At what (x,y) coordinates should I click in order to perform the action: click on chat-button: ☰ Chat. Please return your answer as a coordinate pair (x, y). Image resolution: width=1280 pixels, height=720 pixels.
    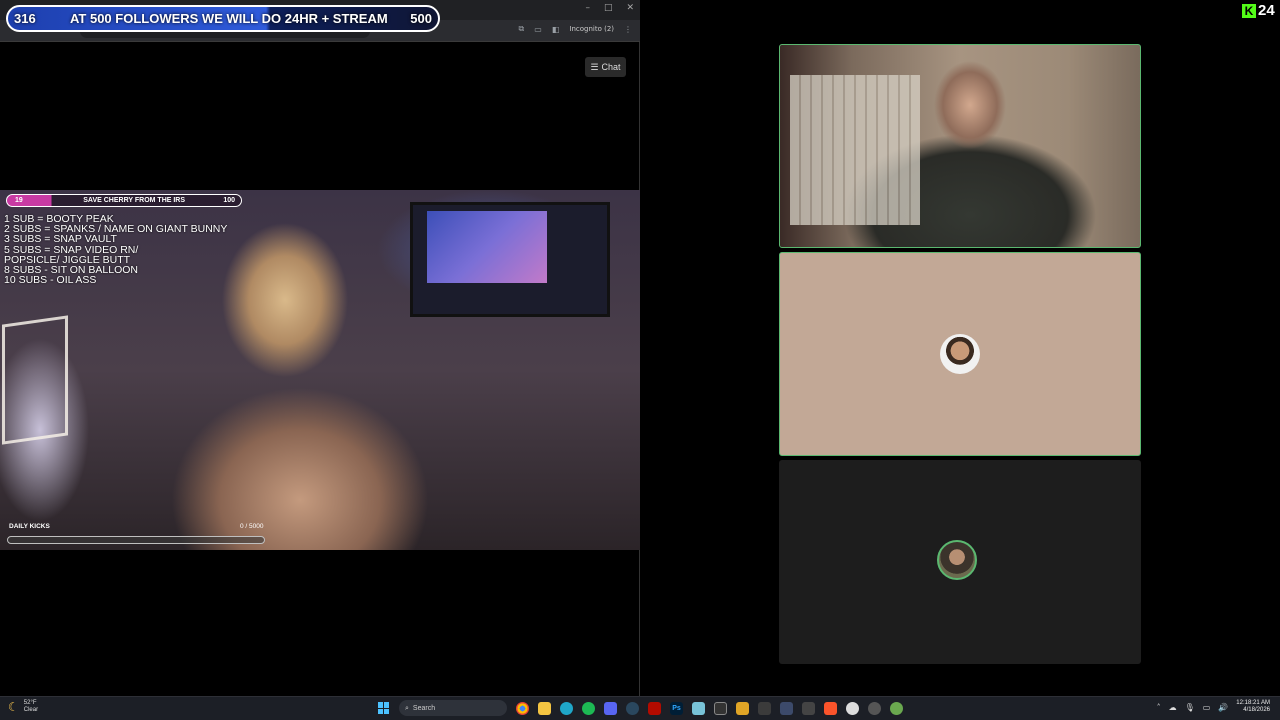
    Looking at the image, I should click on (605, 67).